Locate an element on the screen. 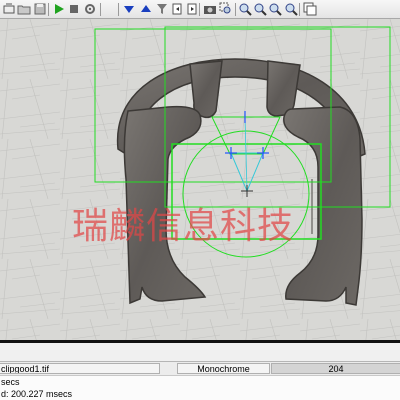 Image resolution: width=400 pixels, height=400 pixels. arrow-down-icon is located at coordinates (129, 9).